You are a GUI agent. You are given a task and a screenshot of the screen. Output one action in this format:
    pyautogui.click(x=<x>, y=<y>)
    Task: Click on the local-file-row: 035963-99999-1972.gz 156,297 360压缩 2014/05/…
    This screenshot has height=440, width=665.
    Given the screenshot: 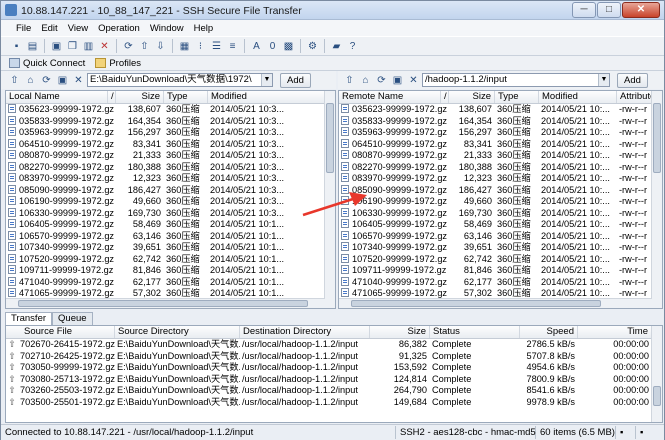 What is the action you would take?
    pyautogui.click(x=170, y=133)
    